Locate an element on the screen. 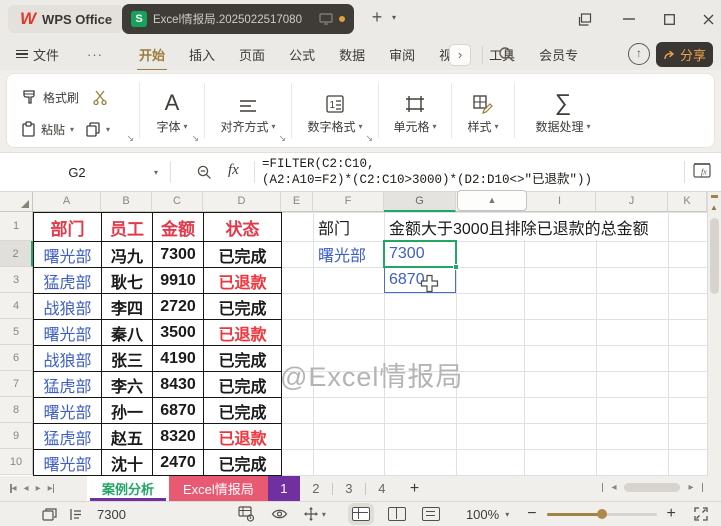 The height and width of the screenshot is (526, 721). cell-C9: 8320 is located at coordinates (178, 436).